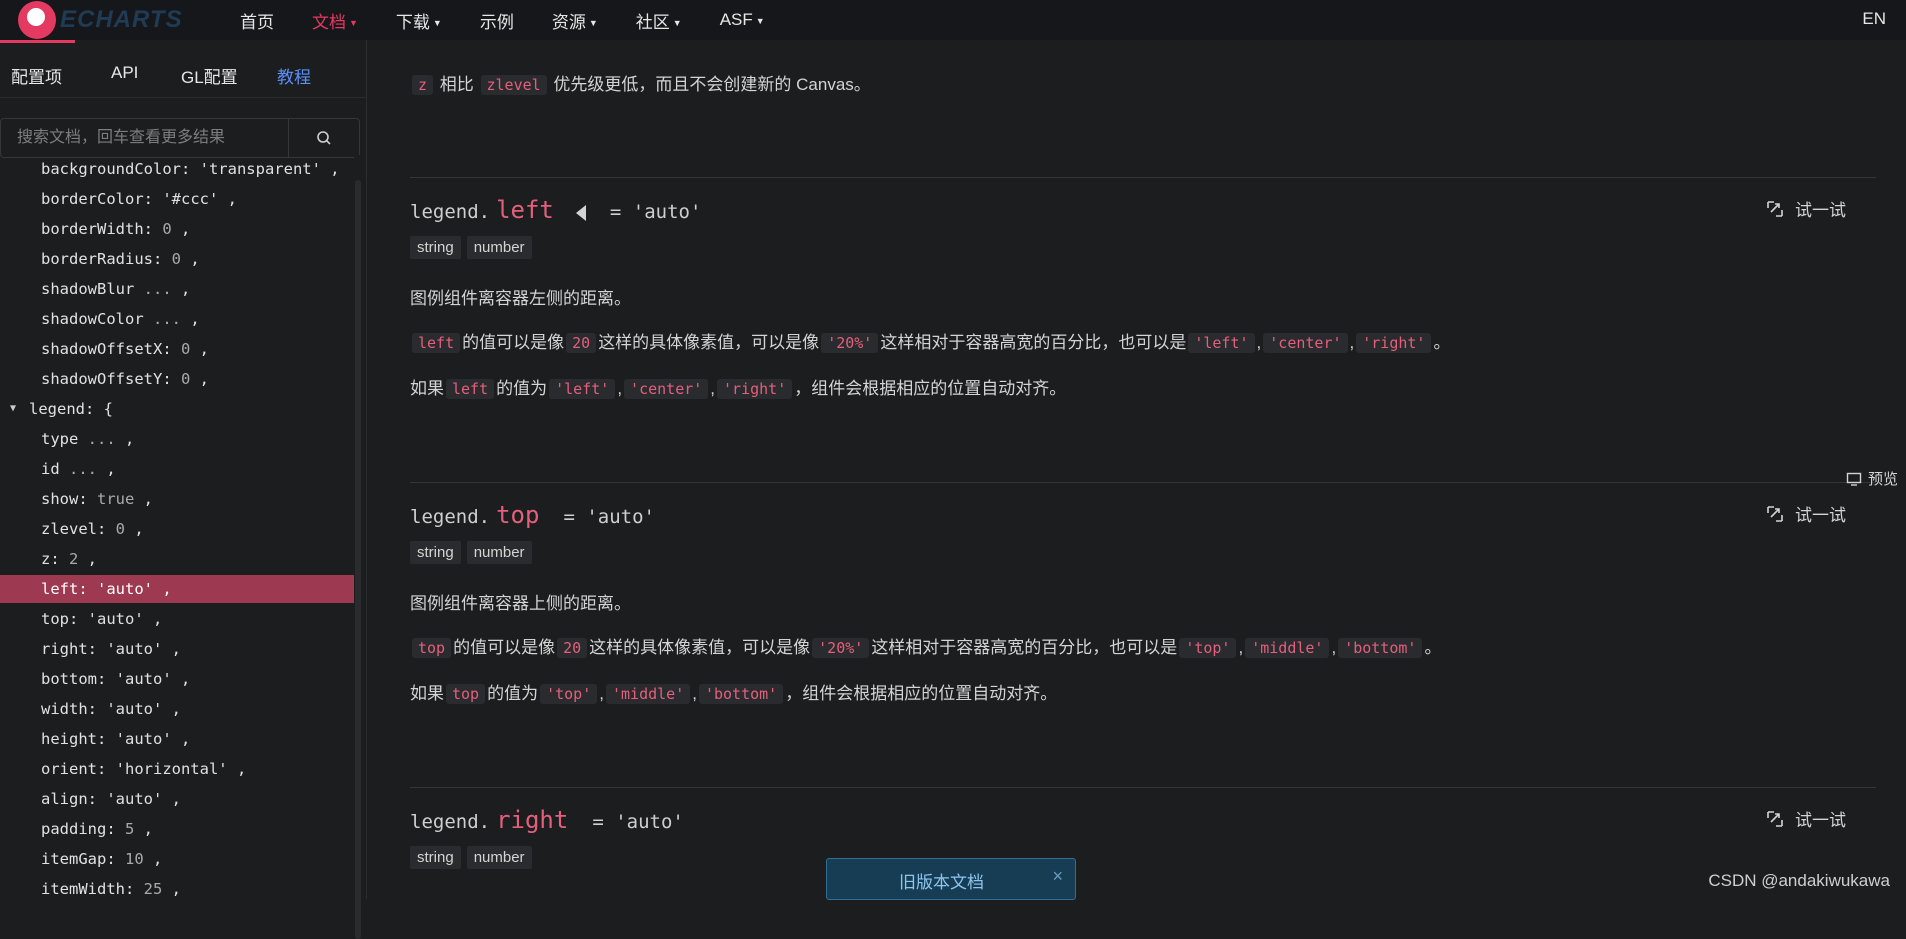 Image resolution: width=1906 pixels, height=939 pixels. I want to click on tree-item: shadowOffsetY: 0 ,, so click(177, 379).